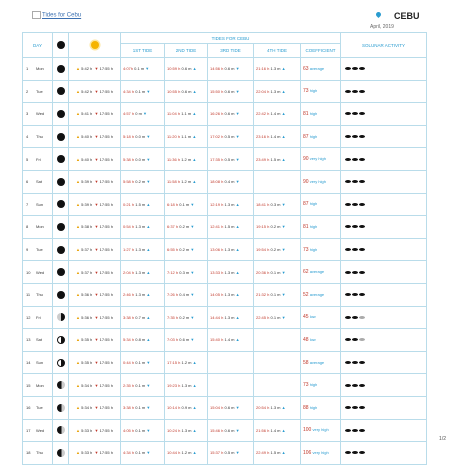 The height and width of the screenshot is (465, 452). I want to click on day-number: 6, so click(27, 182).